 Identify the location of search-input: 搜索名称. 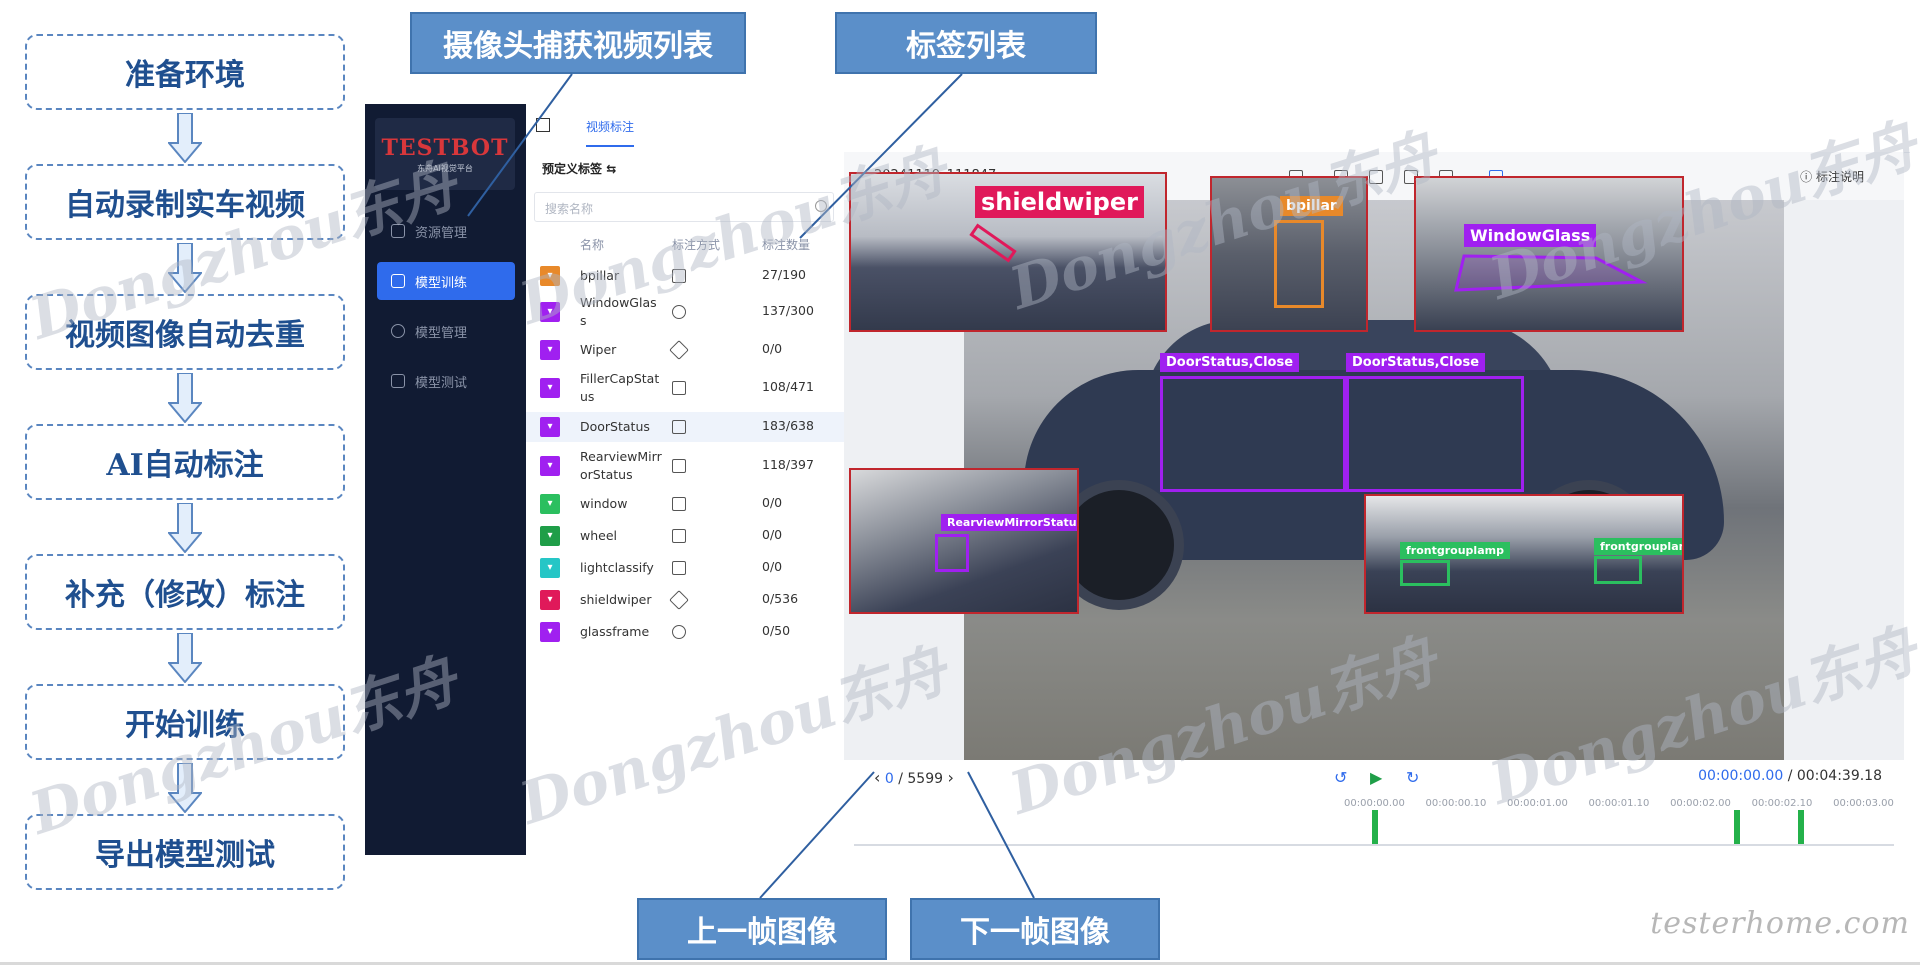
(684, 207).